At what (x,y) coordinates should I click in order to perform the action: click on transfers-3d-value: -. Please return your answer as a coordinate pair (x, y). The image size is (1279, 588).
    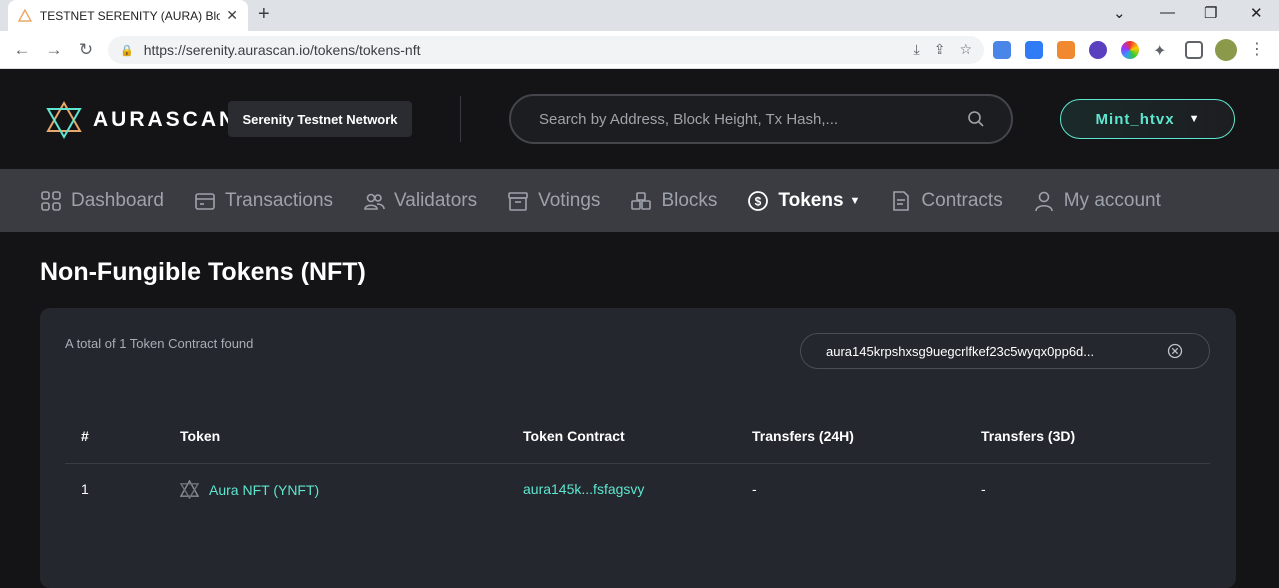
    Looking at the image, I should click on (983, 489).